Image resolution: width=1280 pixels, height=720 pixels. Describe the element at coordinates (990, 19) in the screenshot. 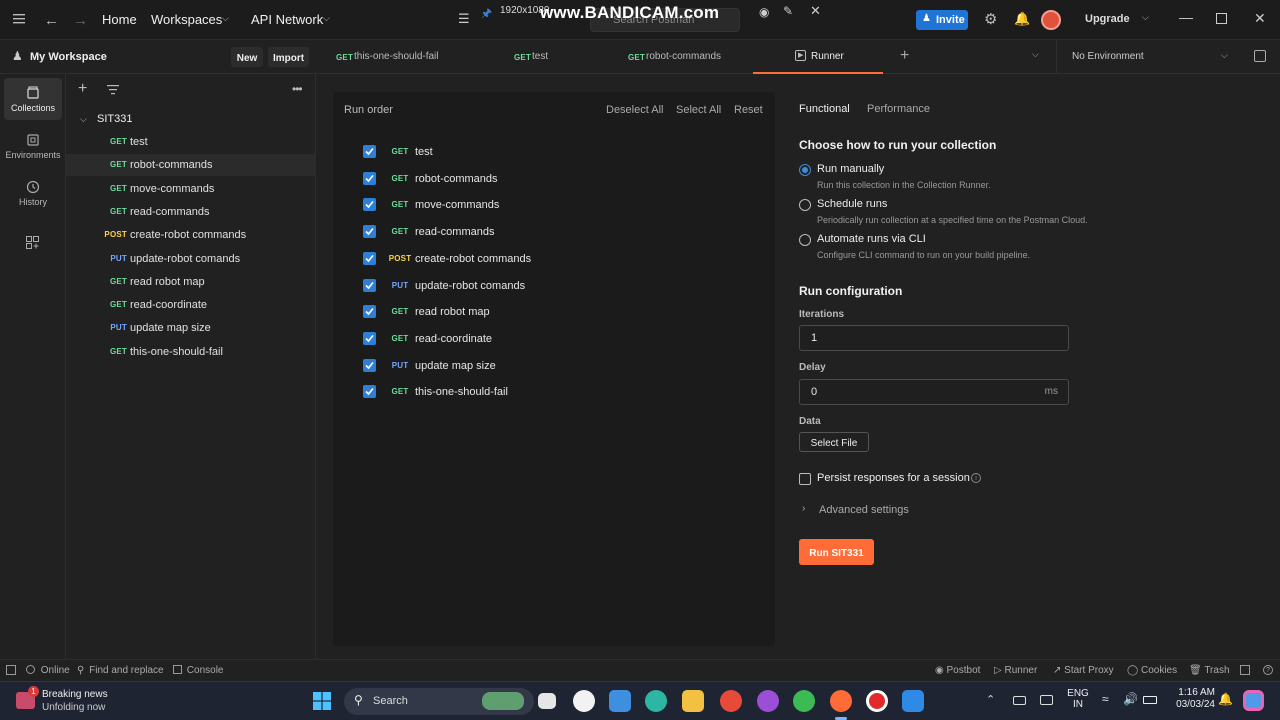

I see `gear-icon: ⚙` at that location.